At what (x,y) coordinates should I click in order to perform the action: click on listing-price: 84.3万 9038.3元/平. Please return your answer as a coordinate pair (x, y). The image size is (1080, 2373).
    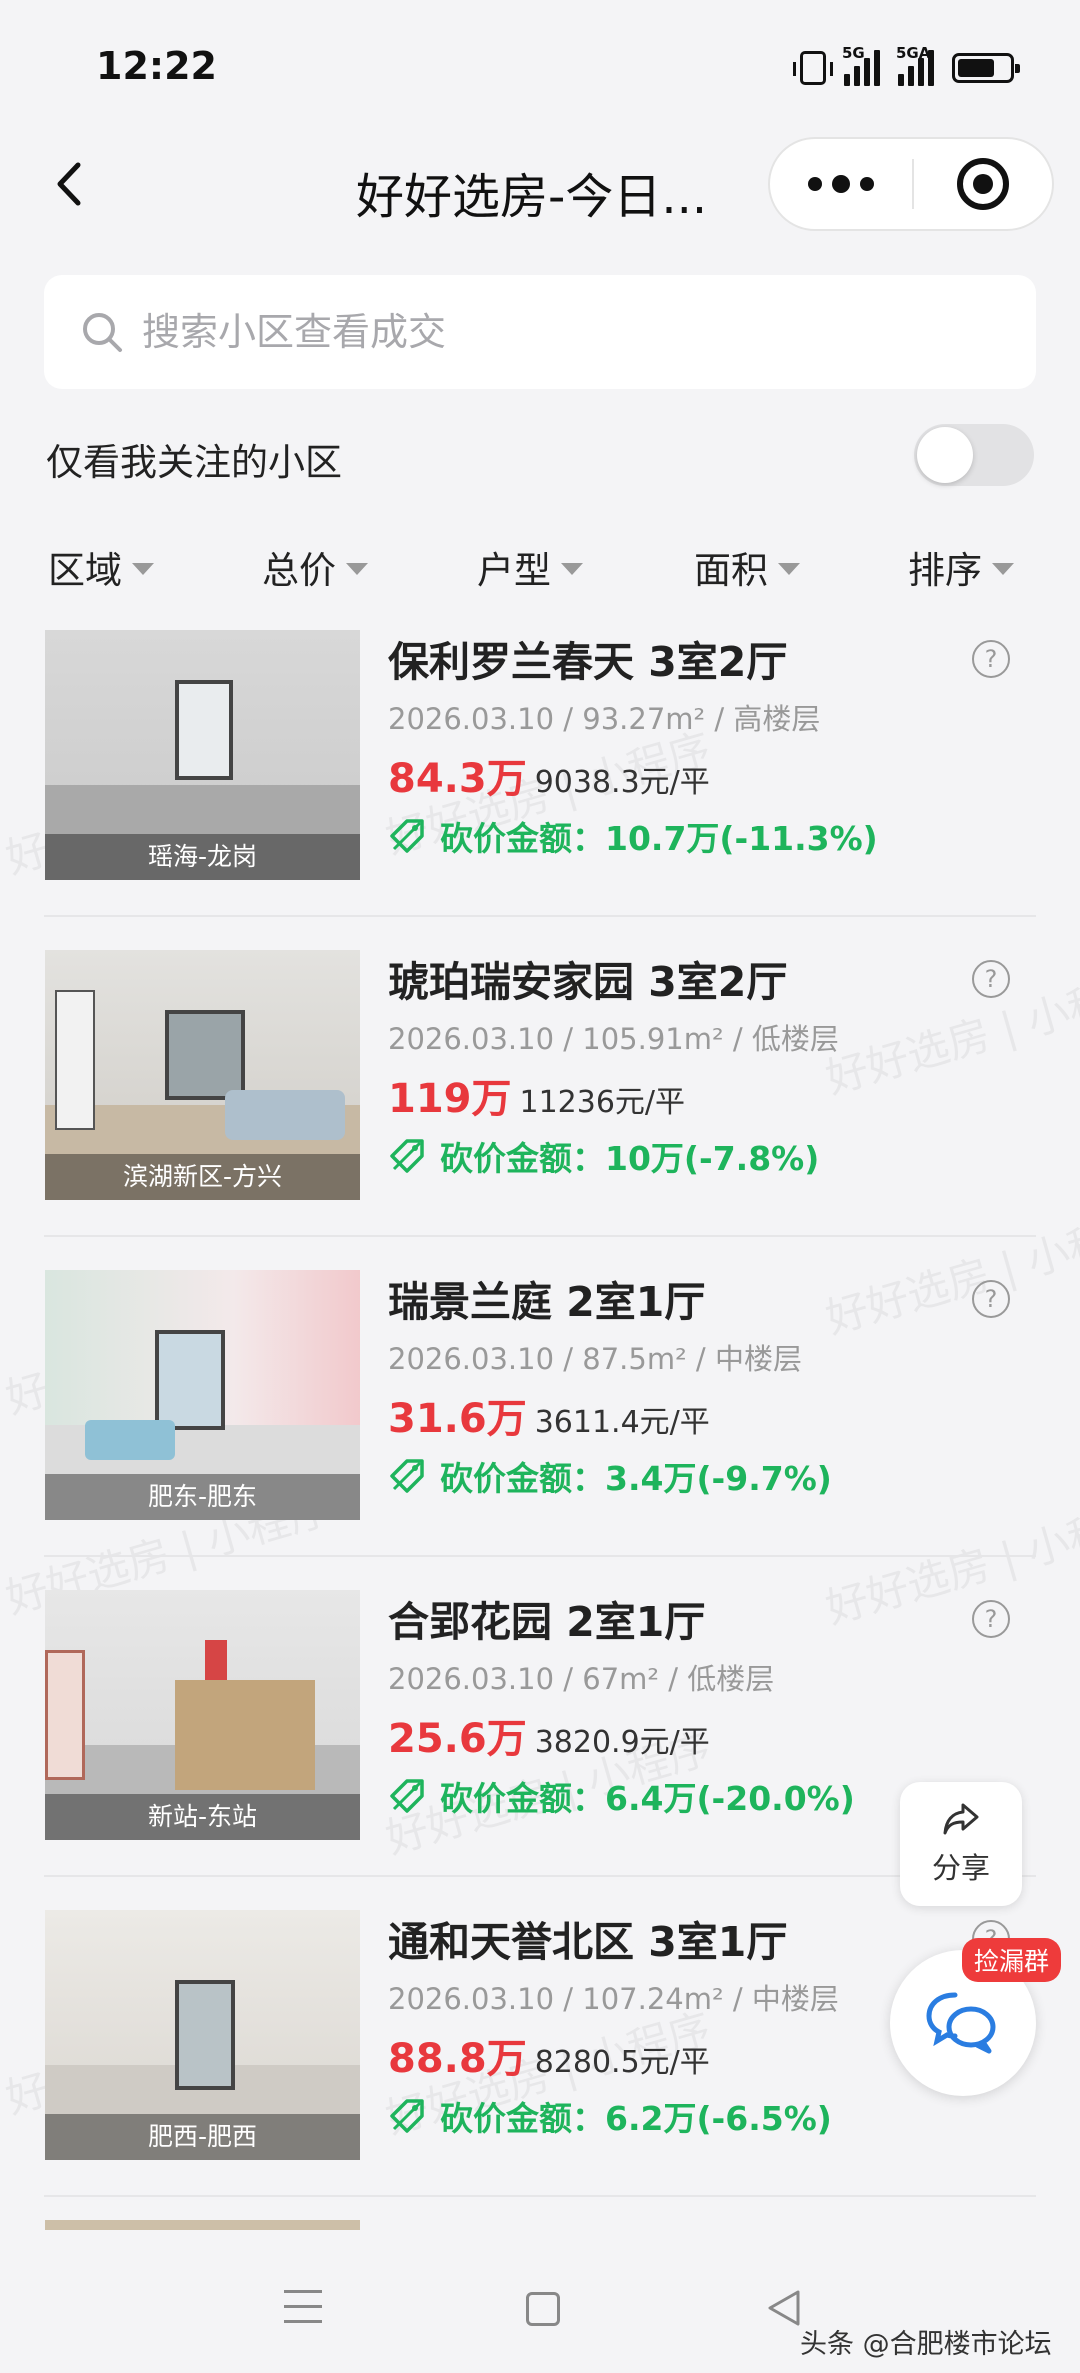
    Looking at the image, I should click on (549, 775).